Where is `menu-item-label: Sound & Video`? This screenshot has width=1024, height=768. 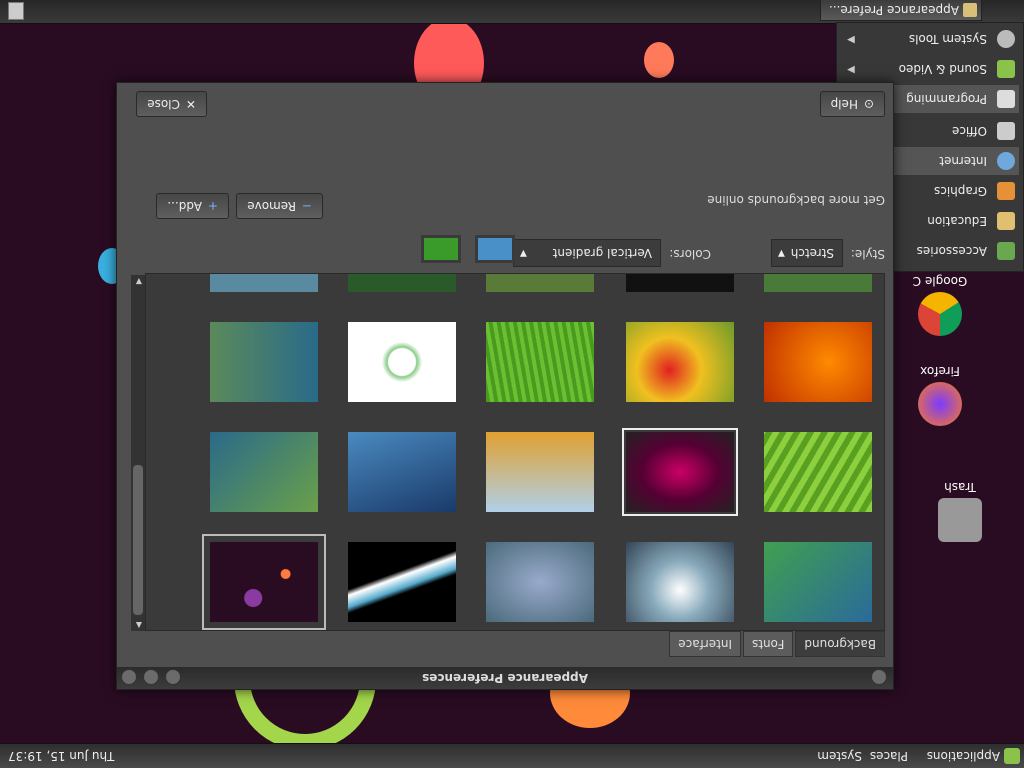
menu-item-label: Sound & Video is located at coordinates (942, 69).